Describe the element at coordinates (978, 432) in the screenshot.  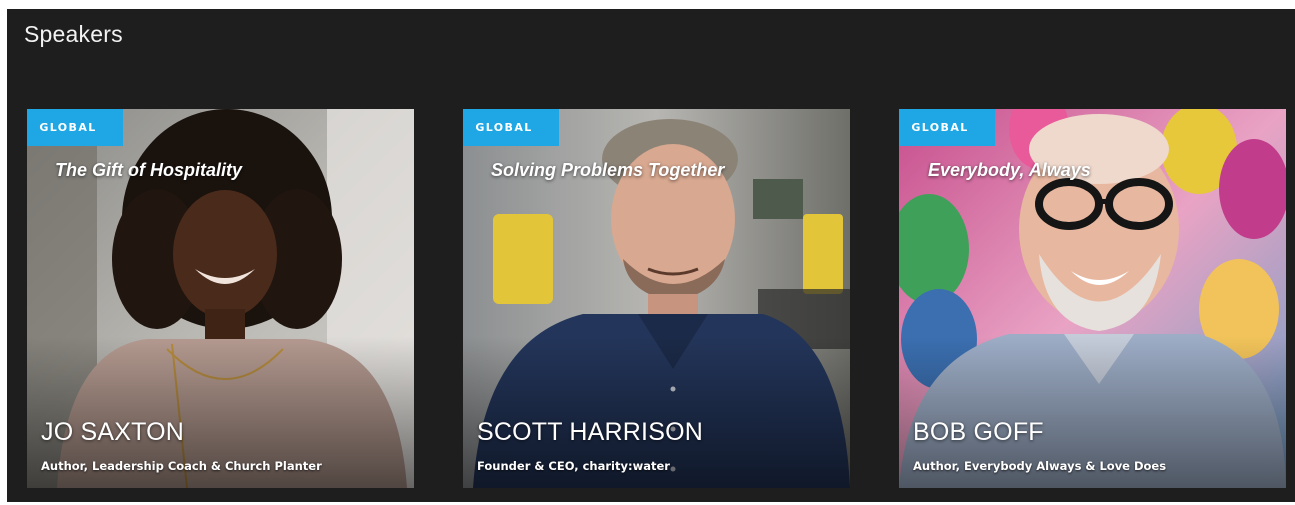
I see `speaker-name: BOB GOFF` at that location.